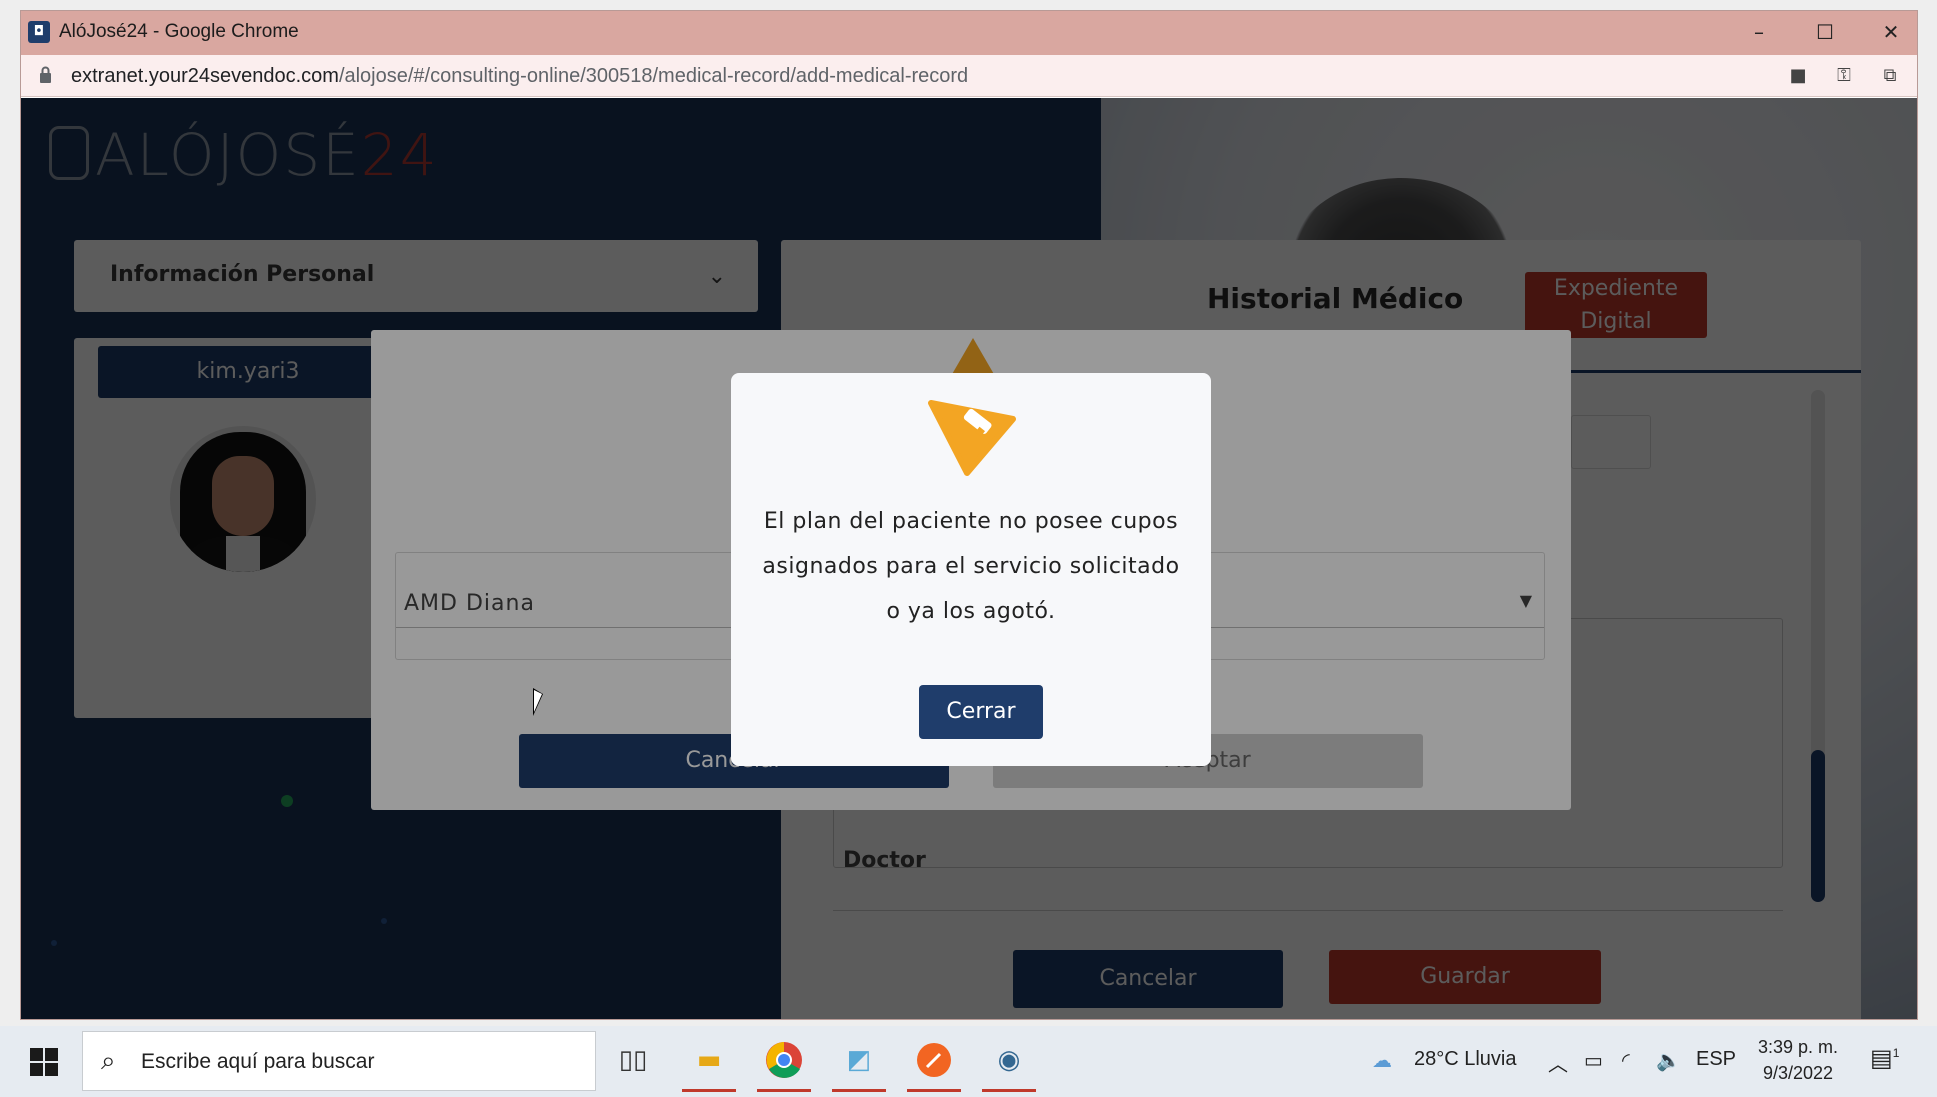  What do you see at coordinates (981, 712) in the screenshot?
I see `close-alert-button: Cerrar` at bounding box center [981, 712].